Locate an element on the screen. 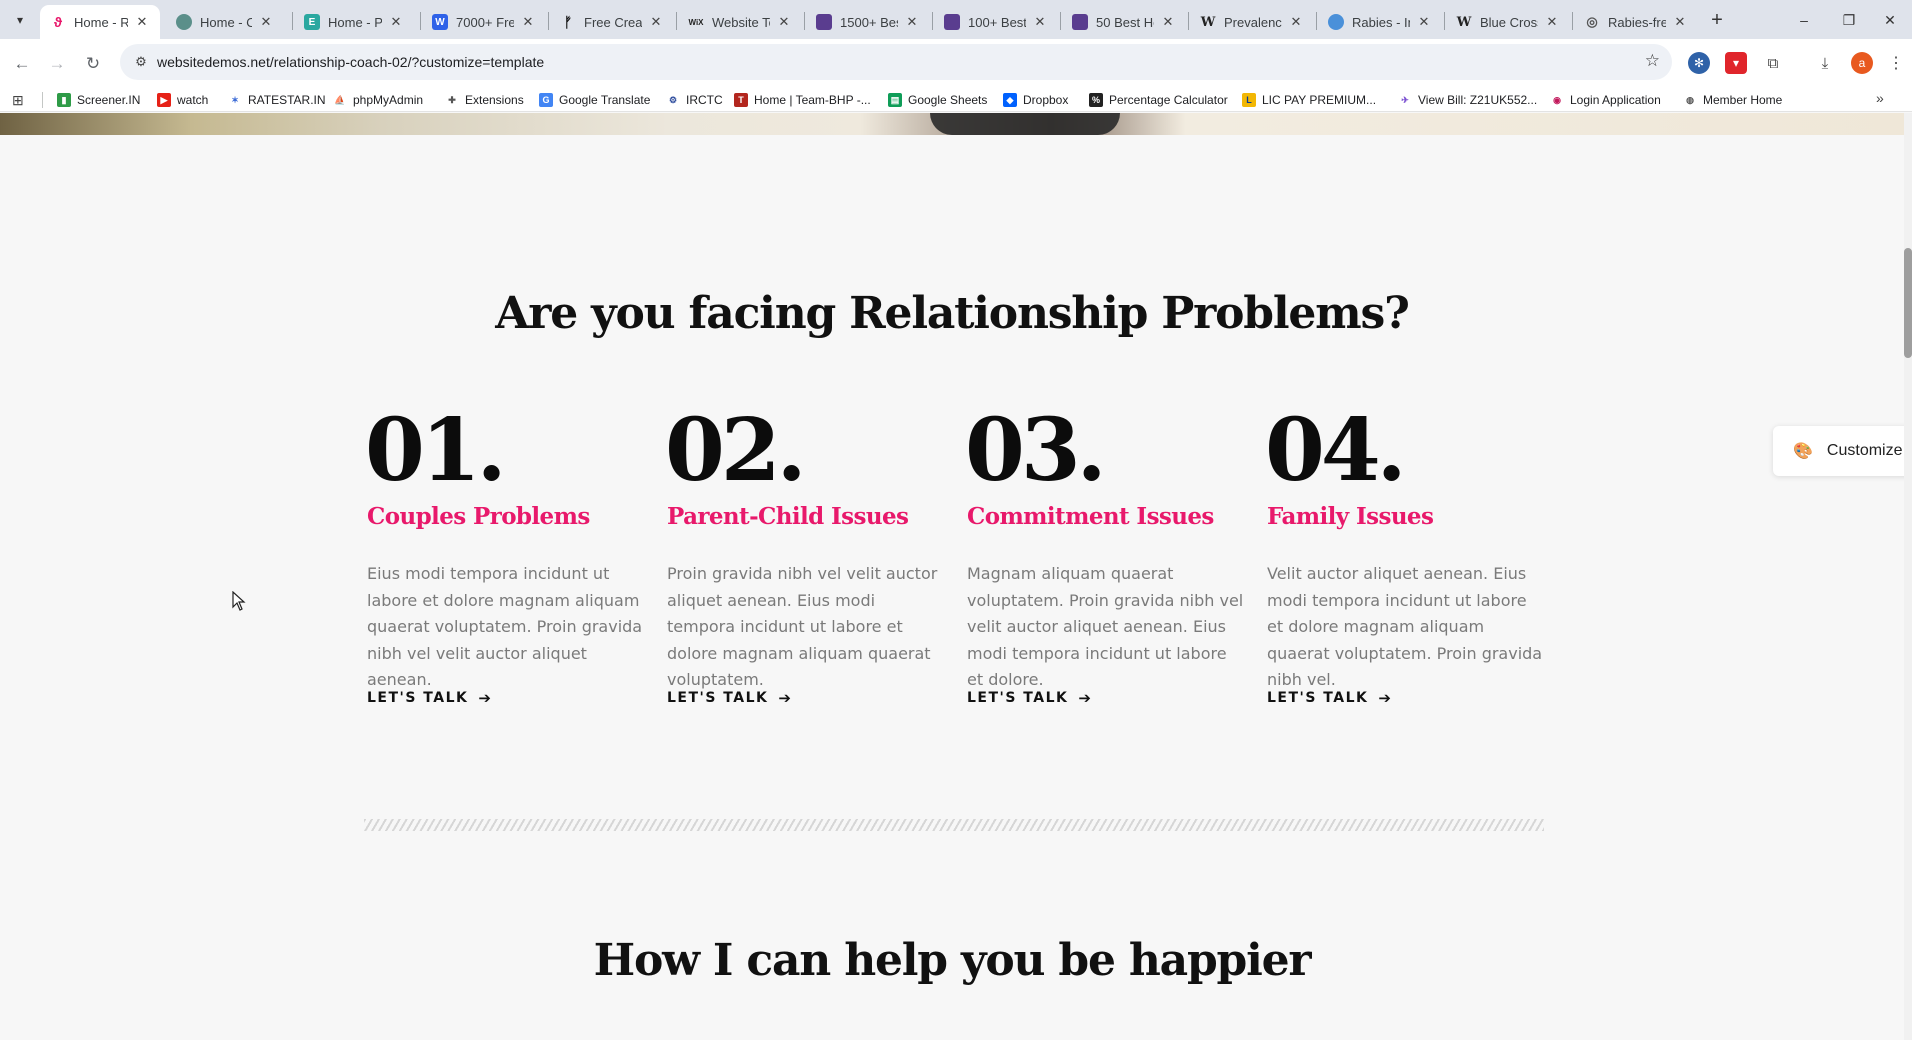 The image size is (1912, 1040). irctc-icon: ⚙ is located at coordinates (673, 99).